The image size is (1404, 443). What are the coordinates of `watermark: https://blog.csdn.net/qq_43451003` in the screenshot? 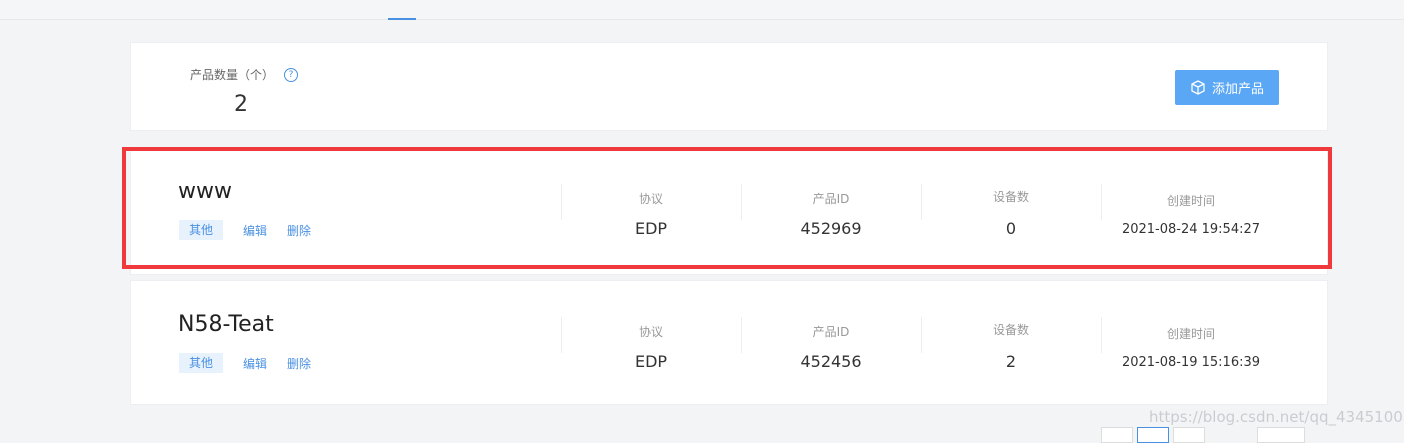 It's located at (1276, 417).